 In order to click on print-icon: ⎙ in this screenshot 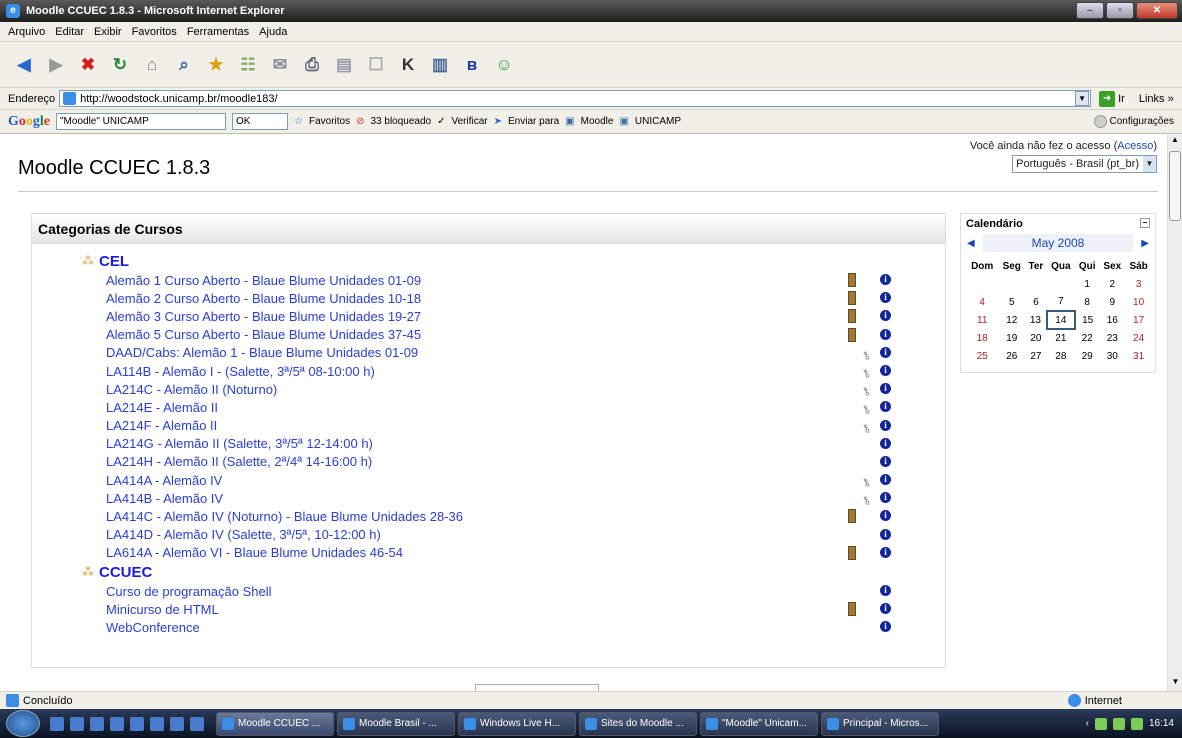, I will do `click(312, 65)`.